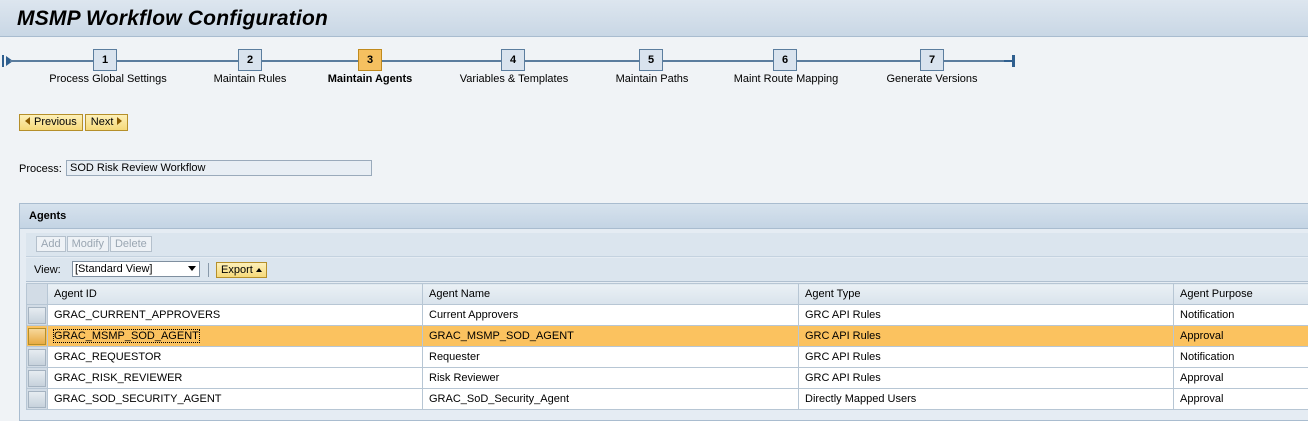  I want to click on roadmap-step-3-label: Maintain Agents, so click(370, 79).